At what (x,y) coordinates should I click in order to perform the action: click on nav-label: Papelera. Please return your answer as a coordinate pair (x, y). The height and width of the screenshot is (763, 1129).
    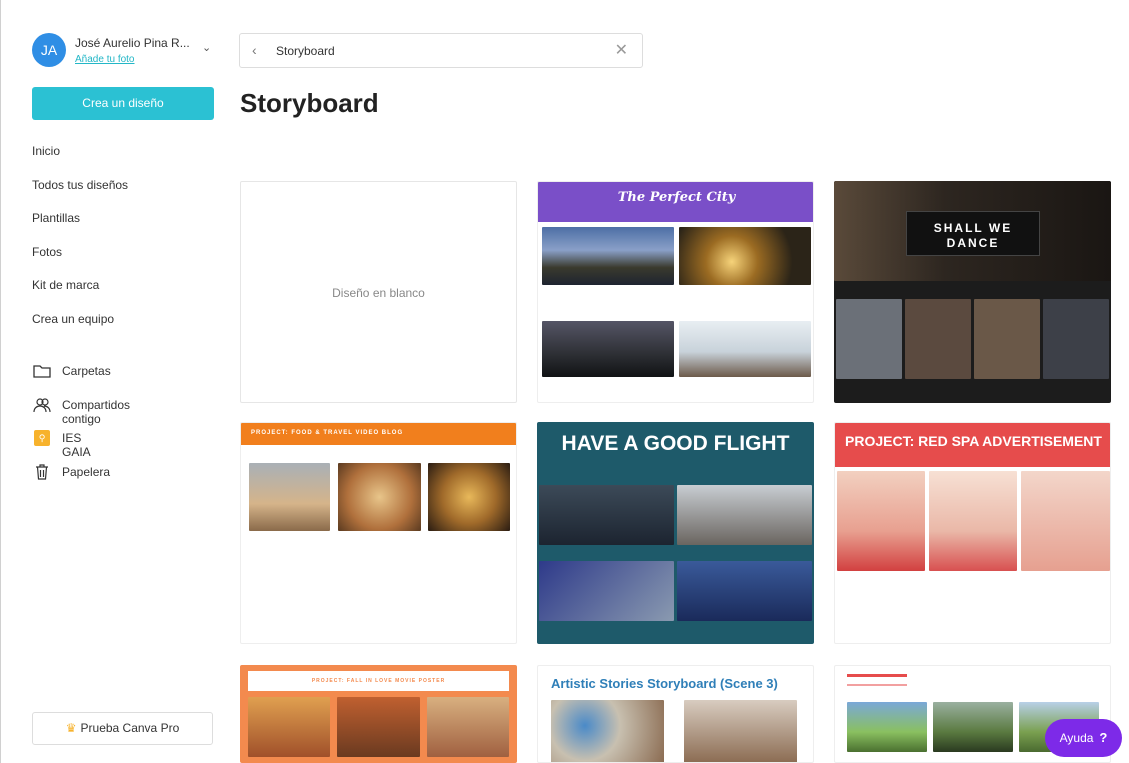
    Looking at the image, I should click on (86, 471).